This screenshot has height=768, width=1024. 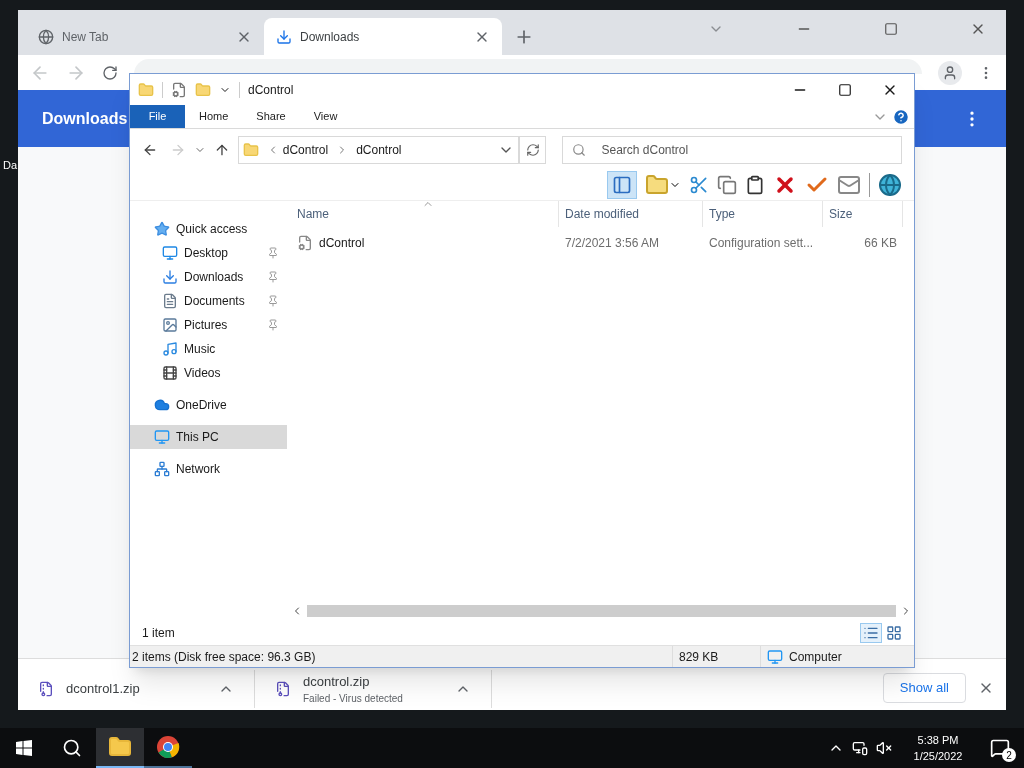 I want to click on time-text: 5:38 PM, so click(x=938, y=740).